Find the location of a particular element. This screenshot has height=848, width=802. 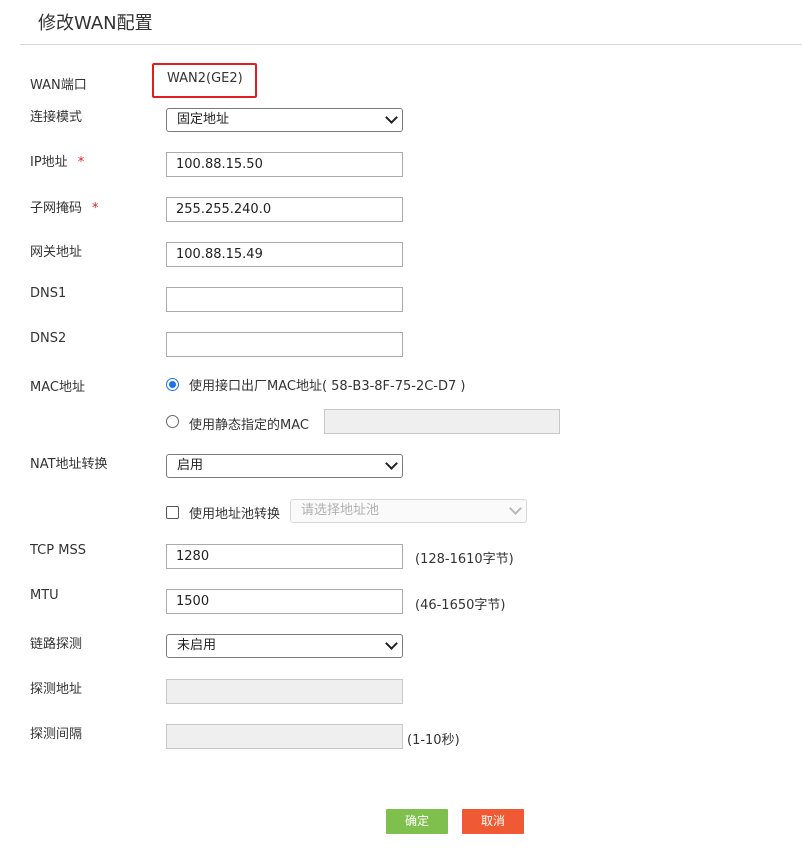

subnet-mask-label-text: 子网掩码 is located at coordinates (56, 208).